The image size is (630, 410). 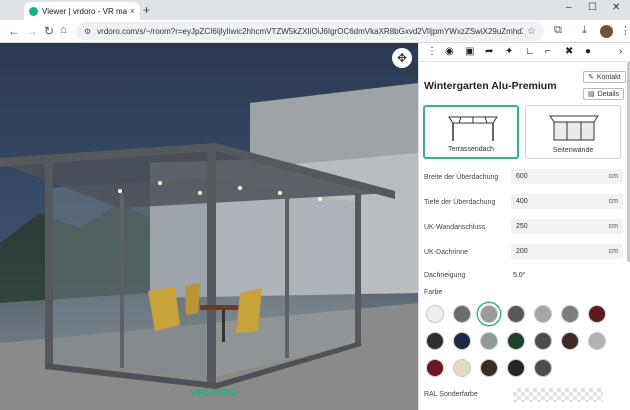 What do you see at coordinates (445, 275) in the screenshot?
I see `dachneigung-label: Dachneigung` at bounding box center [445, 275].